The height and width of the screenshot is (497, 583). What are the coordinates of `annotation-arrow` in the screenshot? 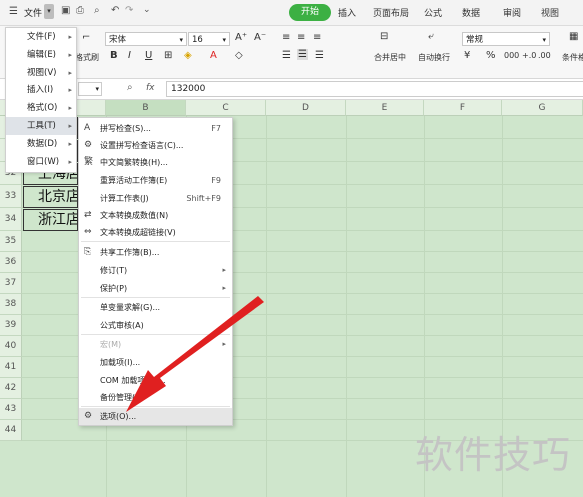 It's located at (195, 354).